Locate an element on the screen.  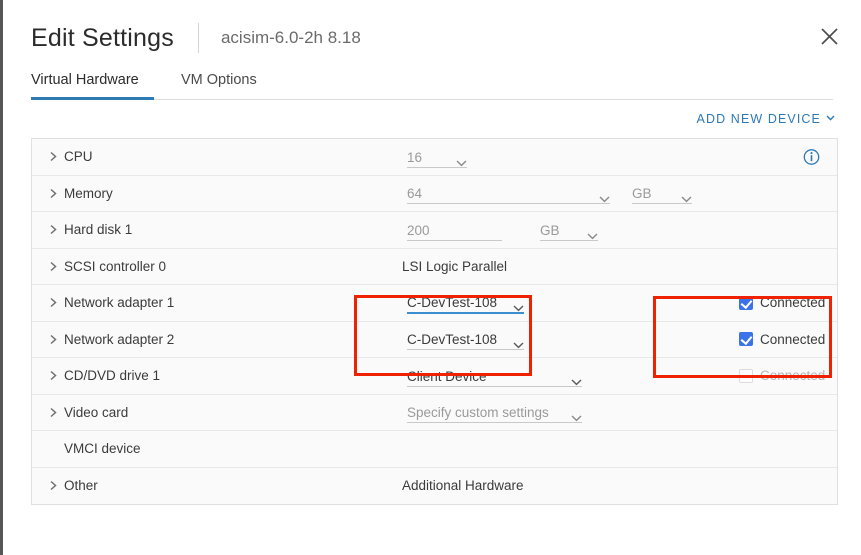
table-row: Other Additional Hardware is located at coordinates (434, 486).